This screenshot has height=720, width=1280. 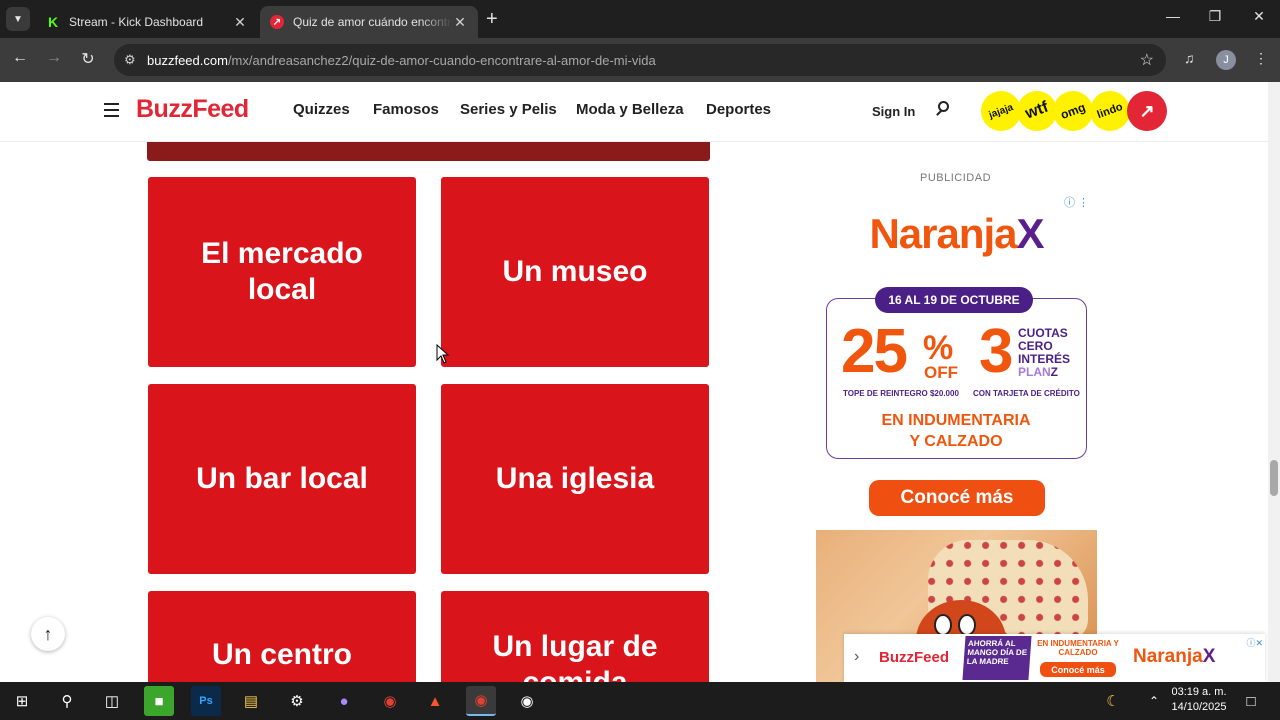 What do you see at coordinates (575, 272) in the screenshot?
I see `answer-option: Un museo` at bounding box center [575, 272].